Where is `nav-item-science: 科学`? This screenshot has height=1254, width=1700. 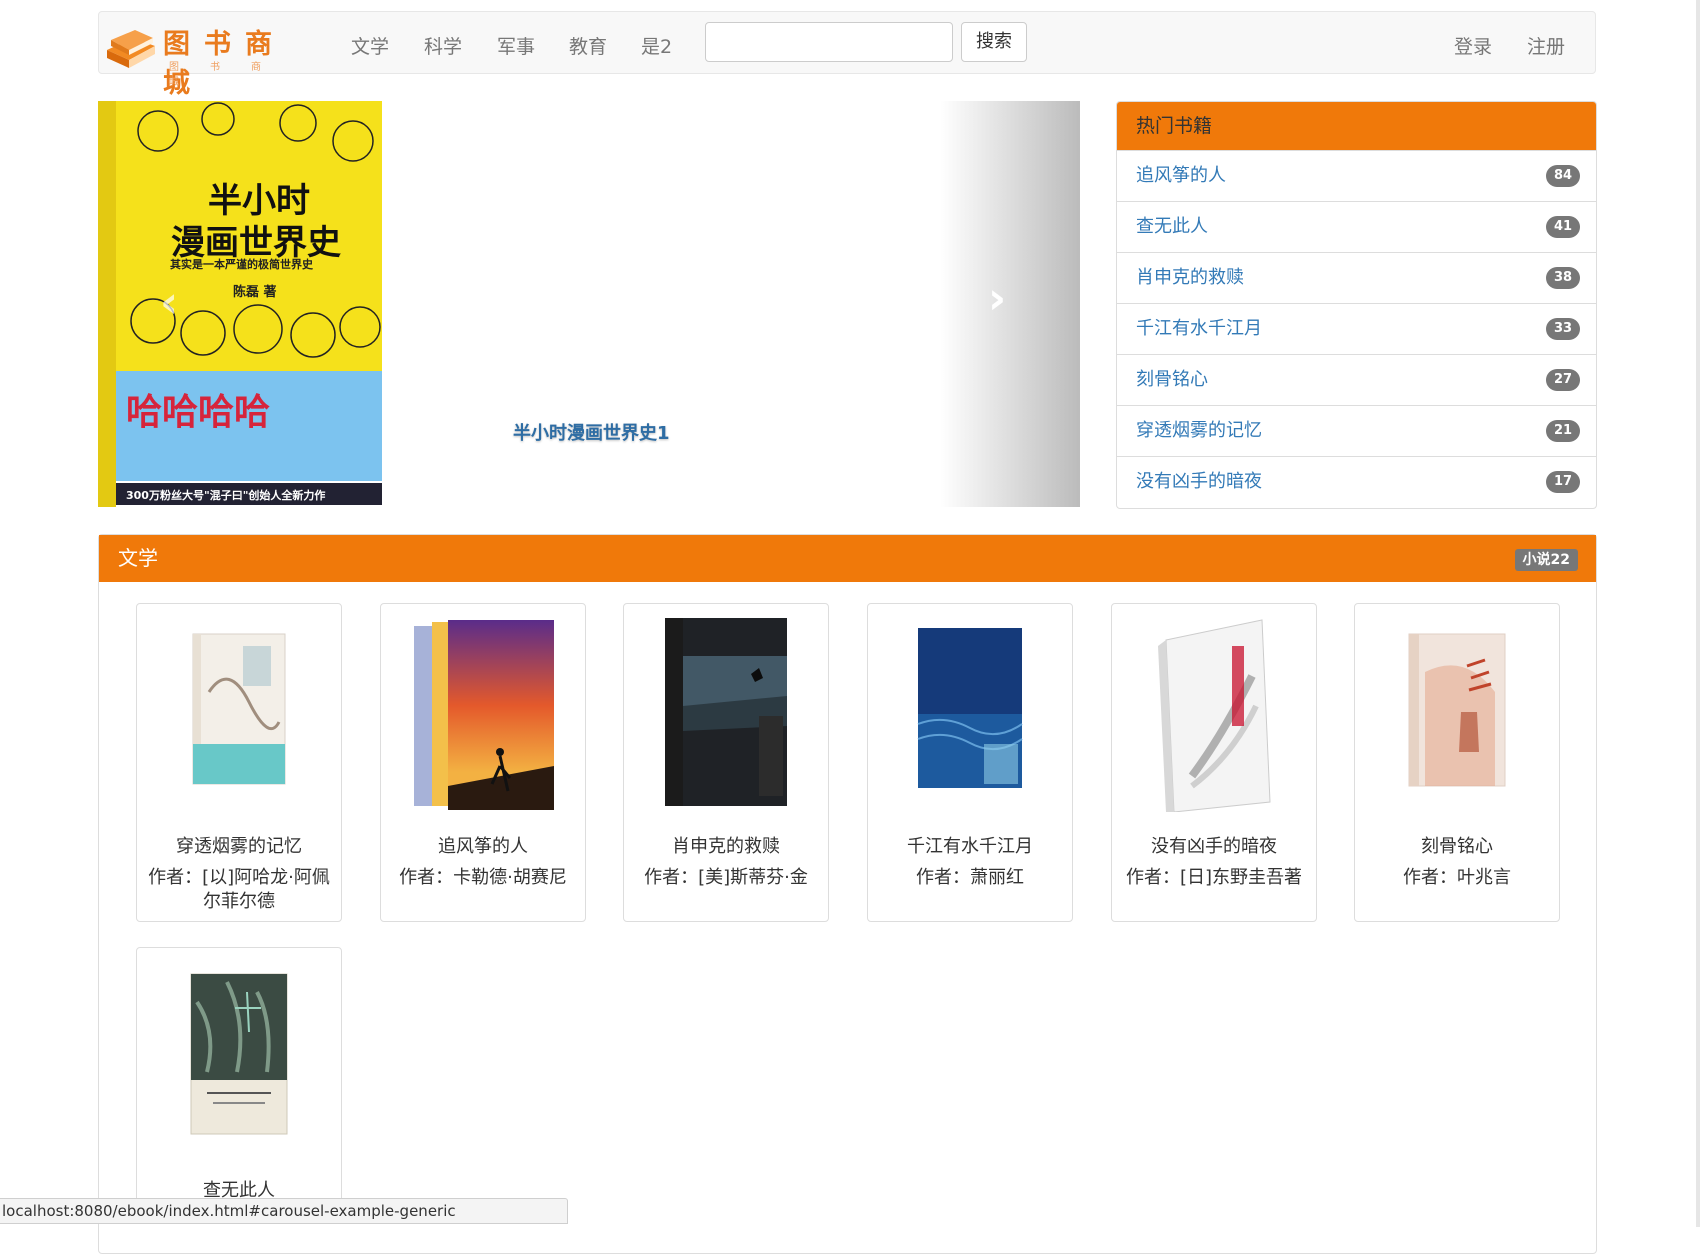
nav-item-science: 科学 is located at coordinates (443, 45).